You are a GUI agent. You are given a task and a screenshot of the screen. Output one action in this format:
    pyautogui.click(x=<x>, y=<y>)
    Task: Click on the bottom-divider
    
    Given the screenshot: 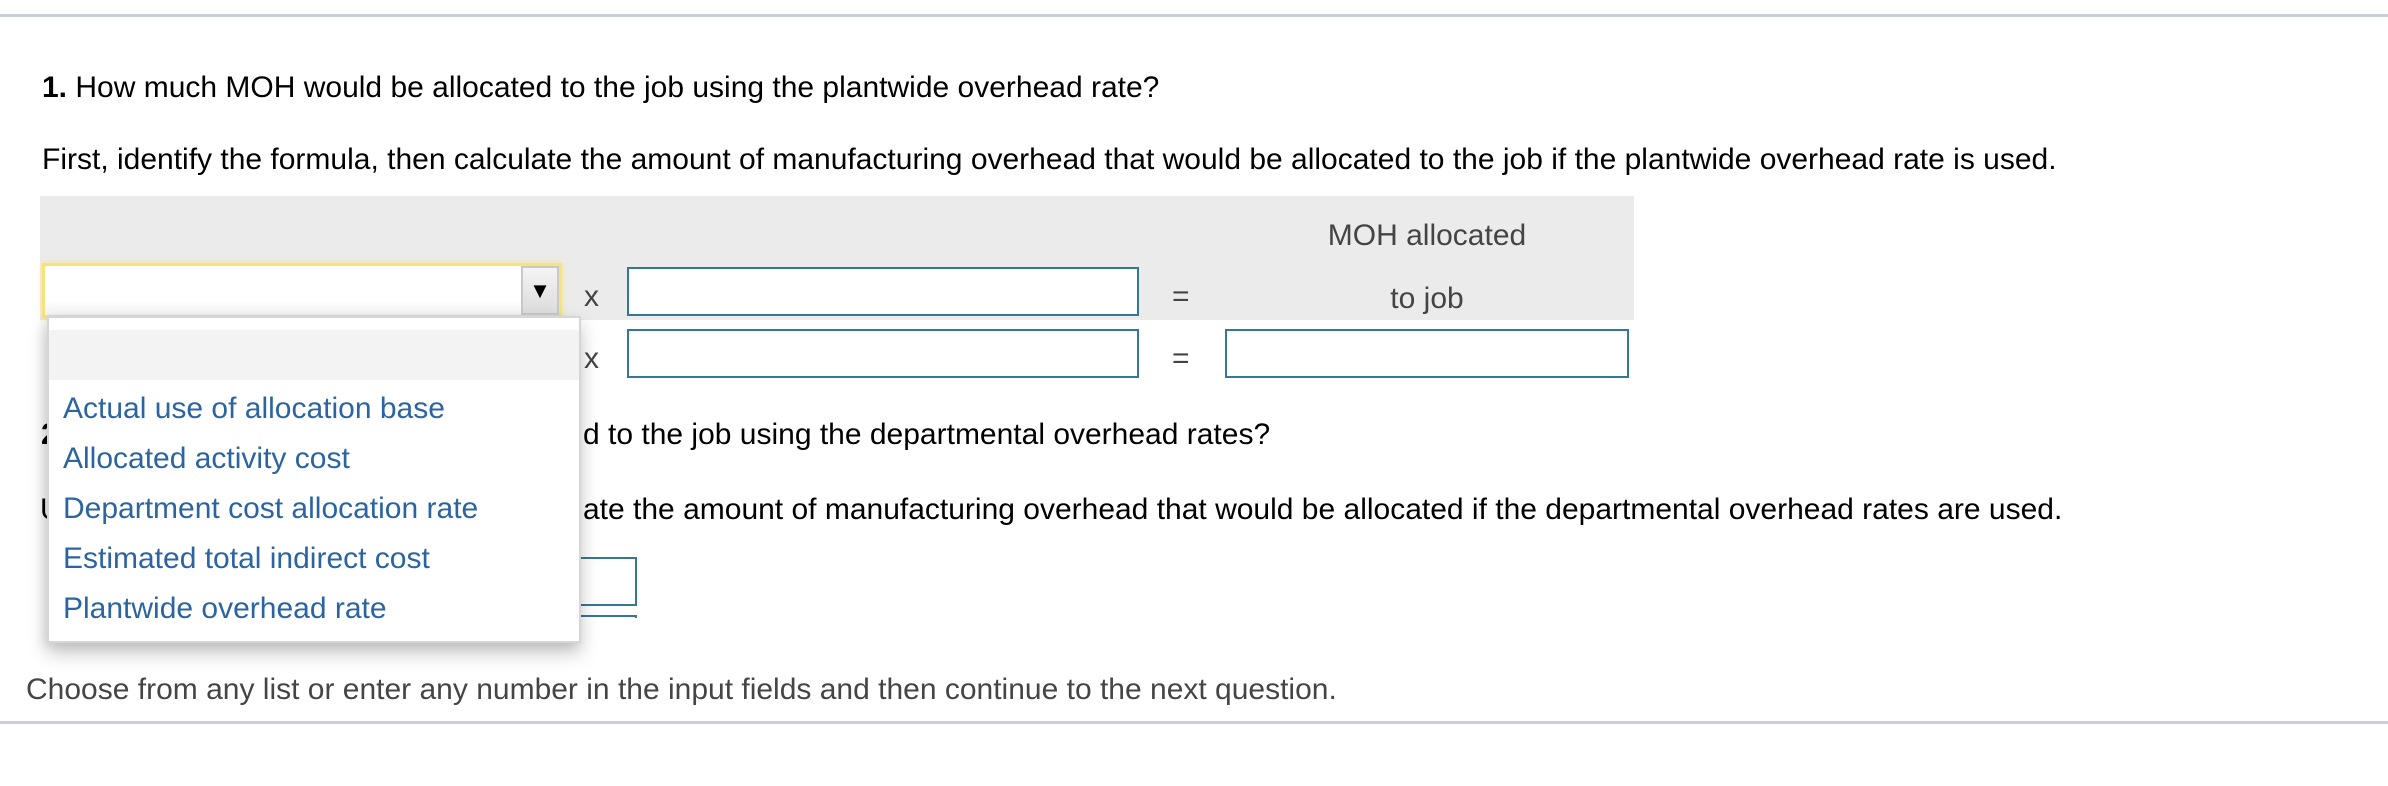 What is the action you would take?
    pyautogui.click(x=1194, y=722)
    